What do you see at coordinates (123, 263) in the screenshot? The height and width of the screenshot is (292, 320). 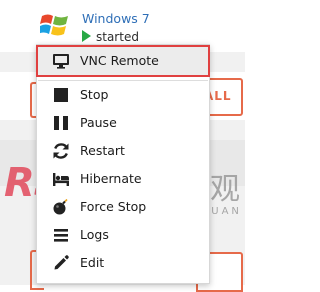 I see `menu-item-edit: Edit` at bounding box center [123, 263].